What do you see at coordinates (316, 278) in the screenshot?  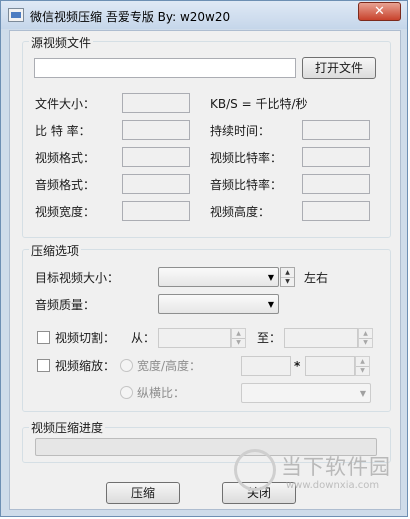 I see `approx-label: 左右` at bounding box center [316, 278].